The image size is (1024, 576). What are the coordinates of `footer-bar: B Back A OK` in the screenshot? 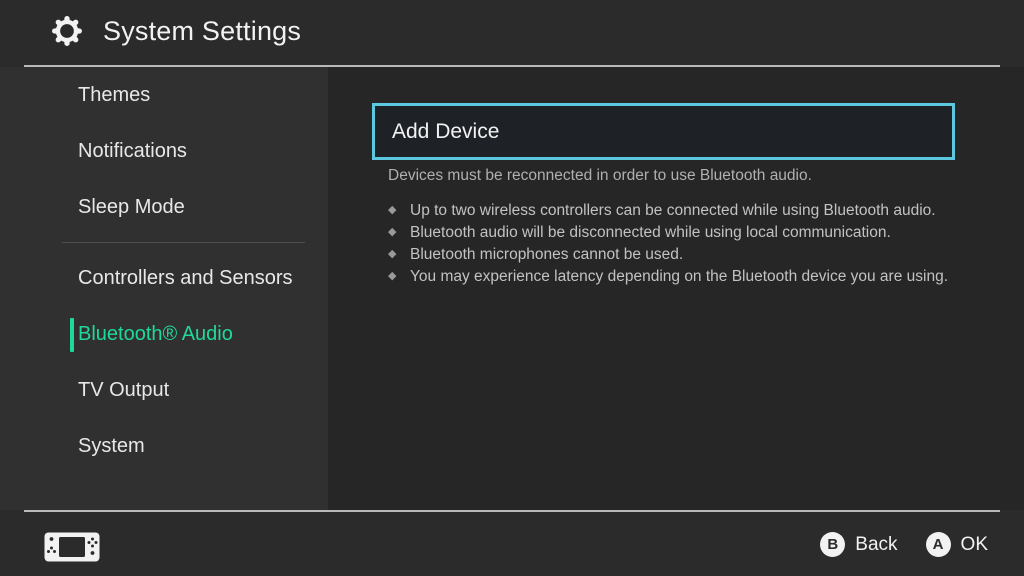 It's located at (512, 543).